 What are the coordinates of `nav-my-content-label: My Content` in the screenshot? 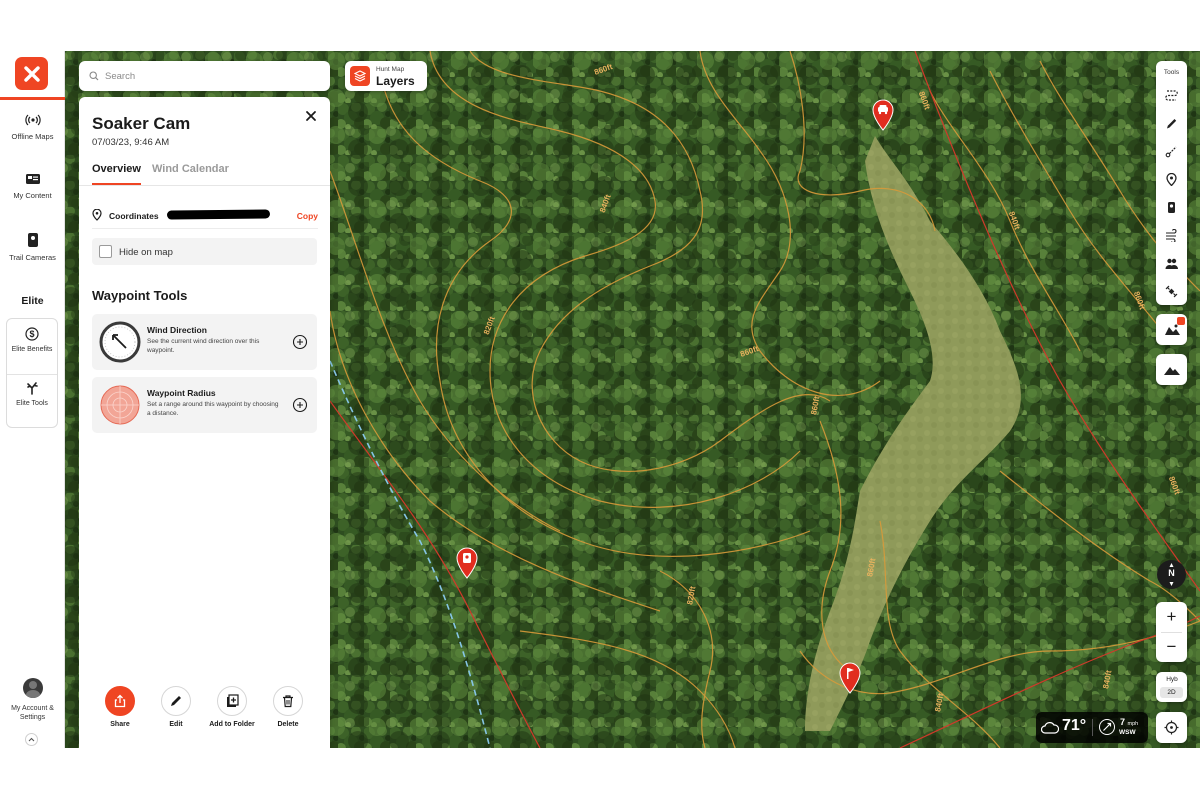 It's located at (32, 195).